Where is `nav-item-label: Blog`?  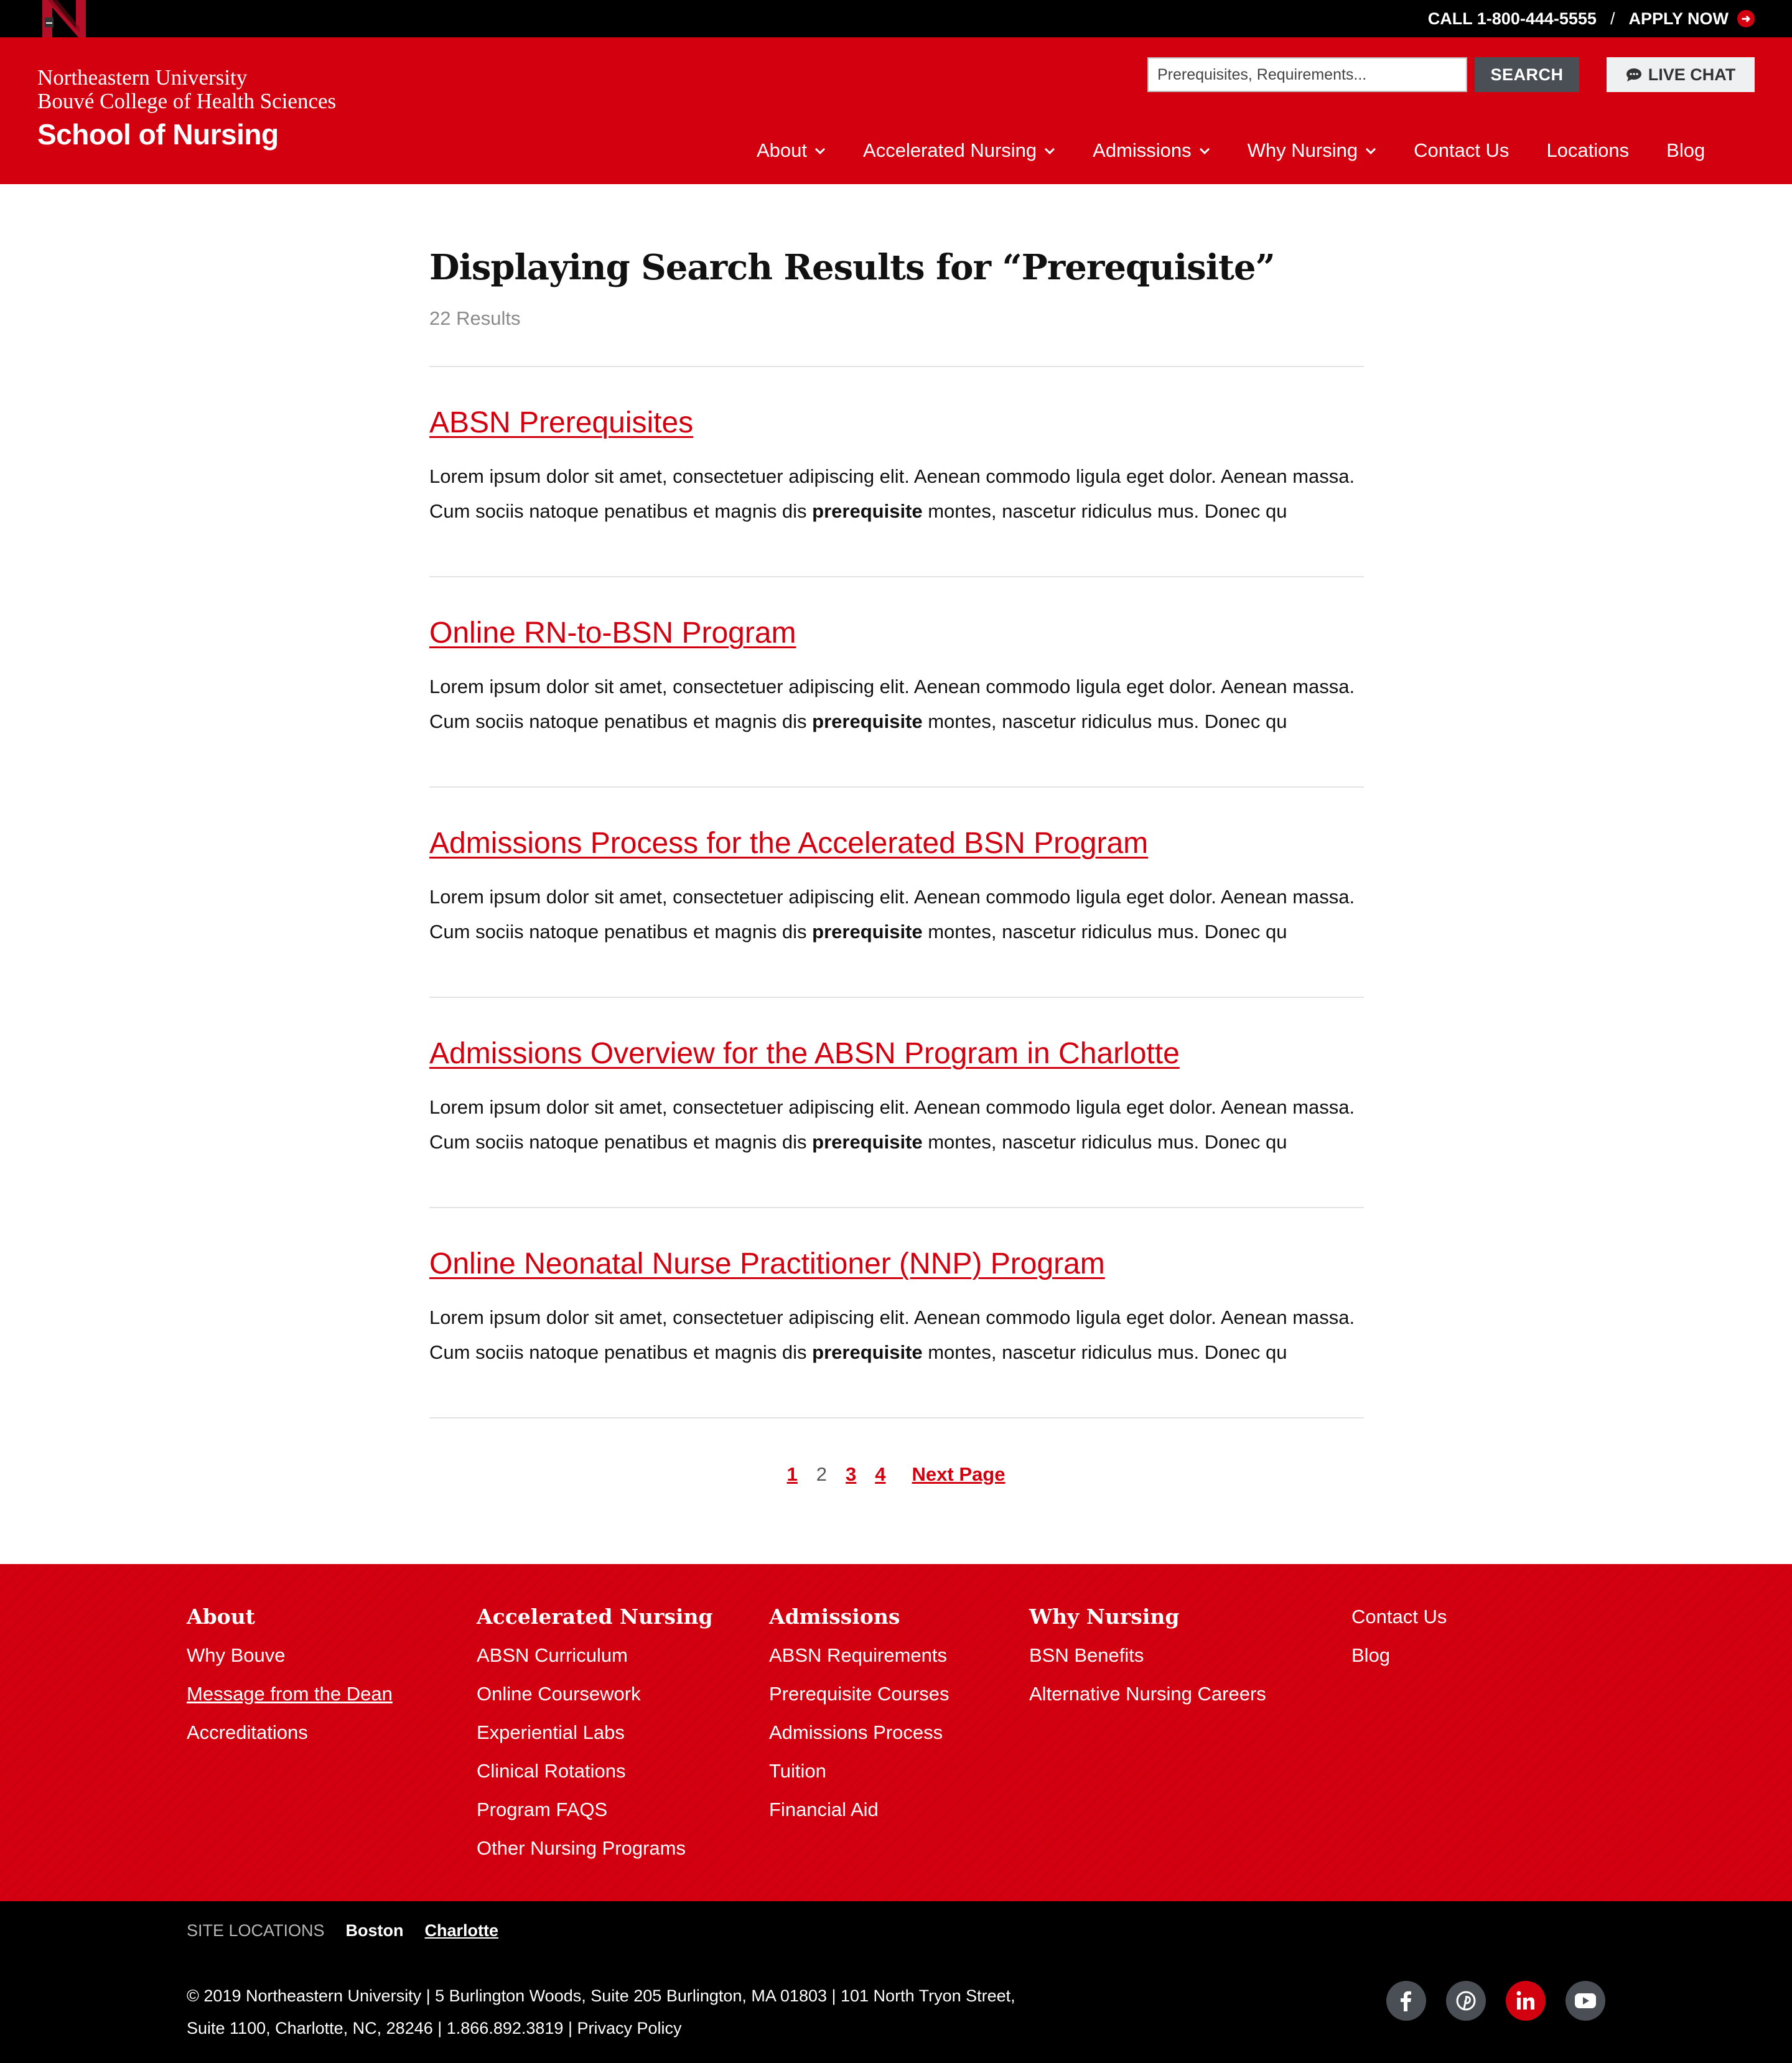
nav-item-label: Blog is located at coordinates (1686, 150).